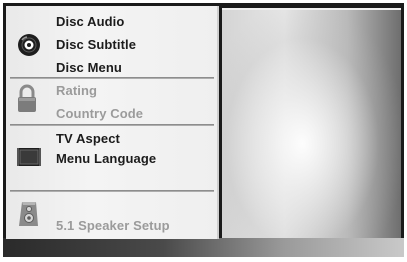 Image resolution: width=407 pixels, height=262 pixels. I want to click on disc-icon, so click(29, 45).